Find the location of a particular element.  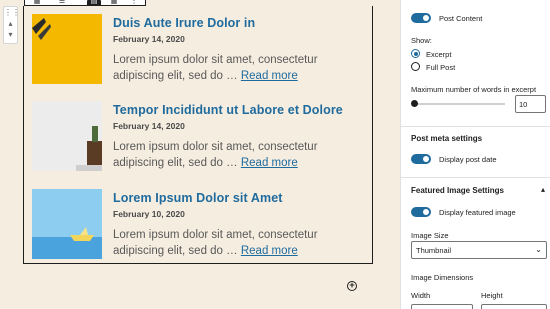

featured-image-toggle-label: Display featured image is located at coordinates (477, 212).